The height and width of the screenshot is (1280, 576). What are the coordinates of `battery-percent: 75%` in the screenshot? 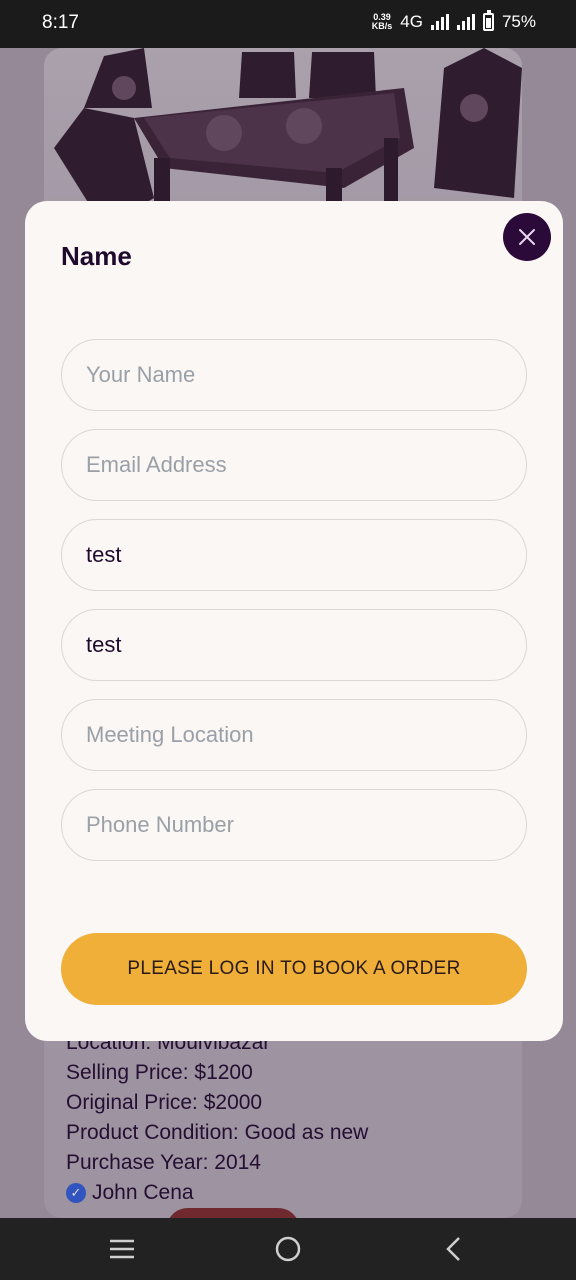 It's located at (518, 21).